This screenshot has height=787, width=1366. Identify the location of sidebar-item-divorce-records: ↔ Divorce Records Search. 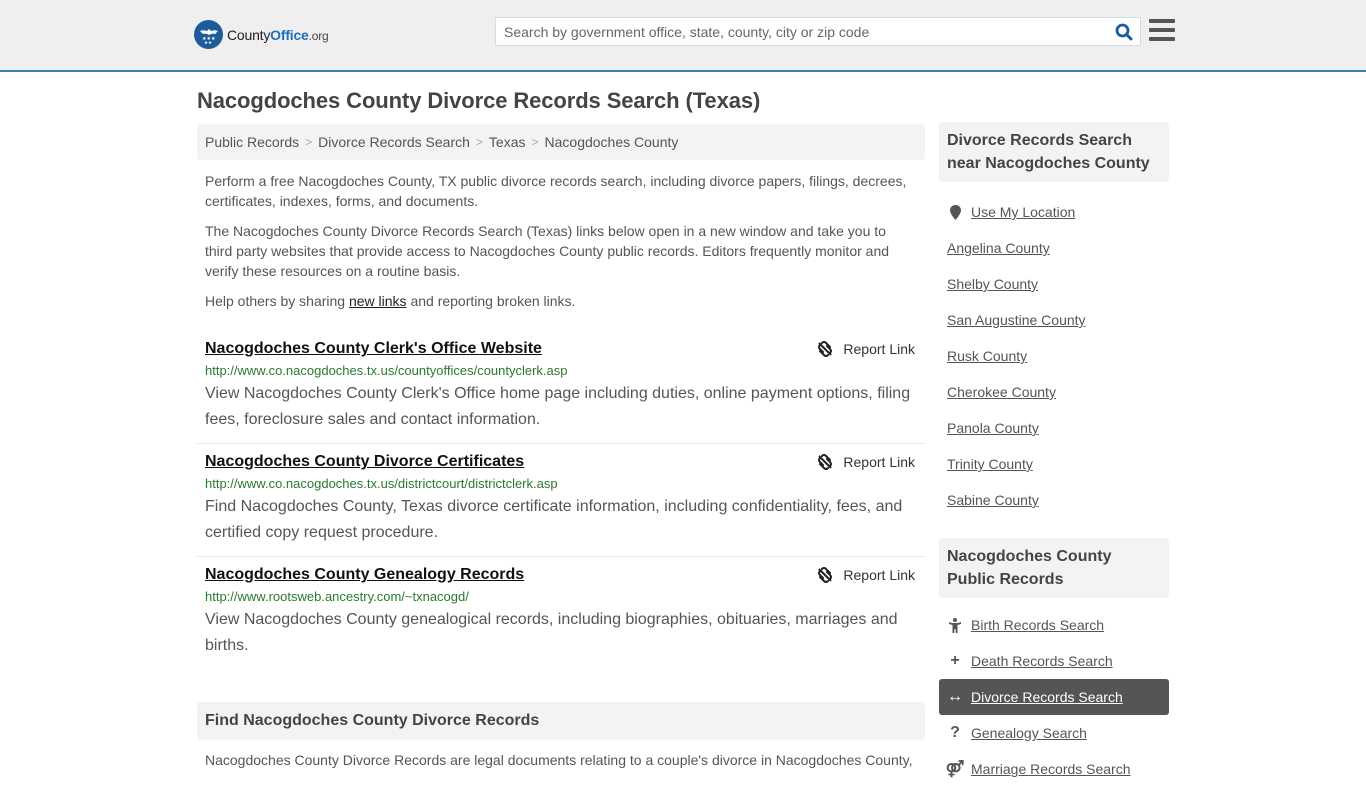
(1054, 697).